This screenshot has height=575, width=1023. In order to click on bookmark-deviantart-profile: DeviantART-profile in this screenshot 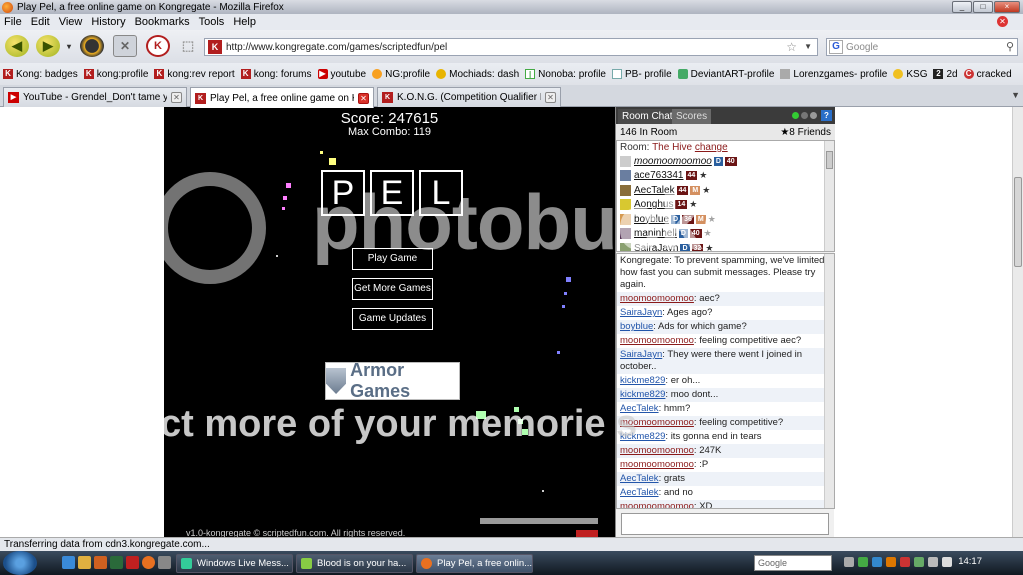, I will do `click(725, 74)`.